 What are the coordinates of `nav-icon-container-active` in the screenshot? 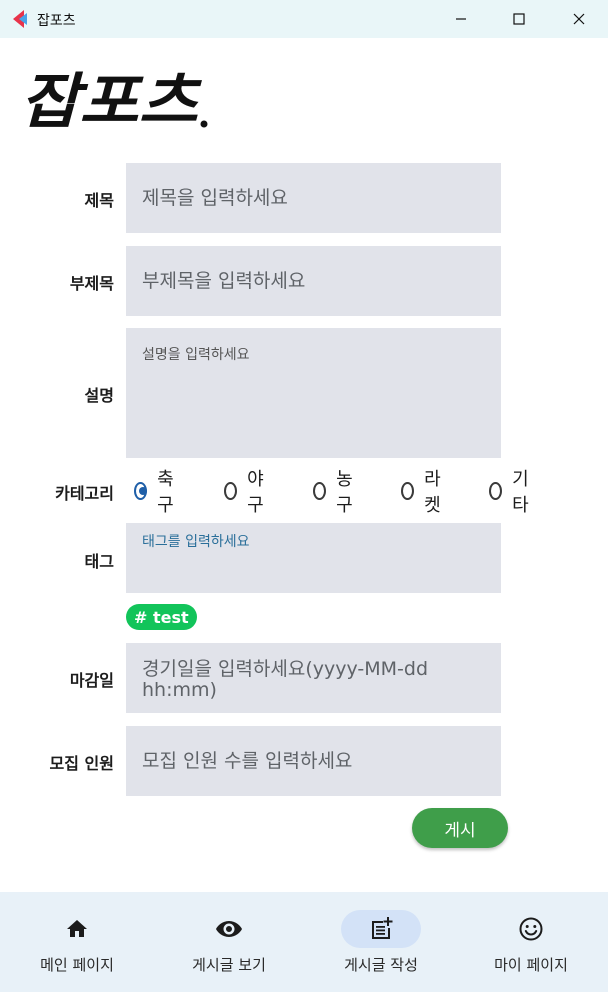 It's located at (381, 929).